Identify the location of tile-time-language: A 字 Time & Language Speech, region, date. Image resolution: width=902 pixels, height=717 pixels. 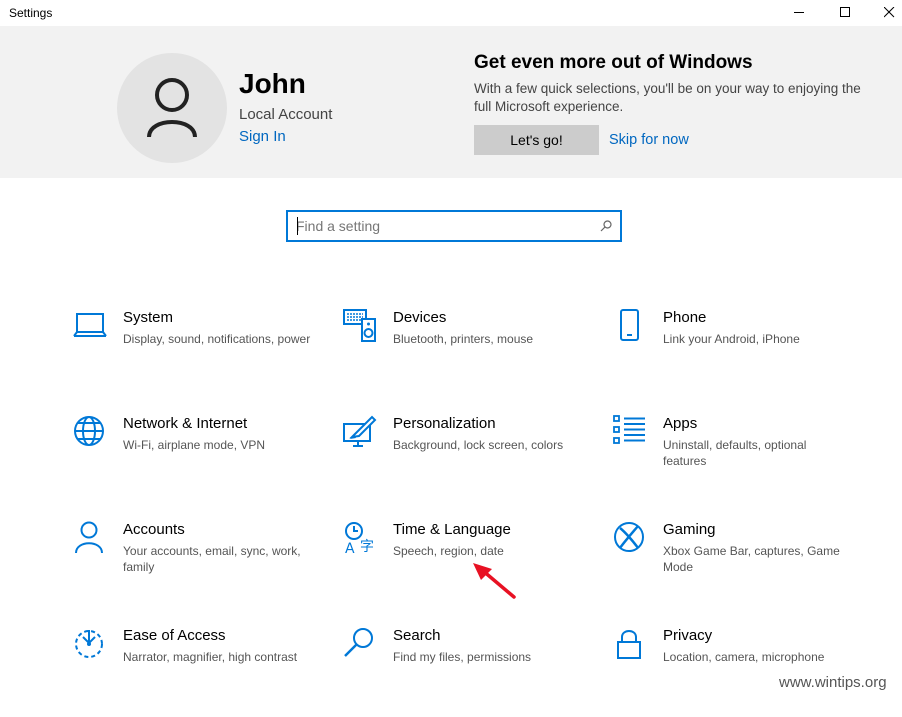
(468, 566).